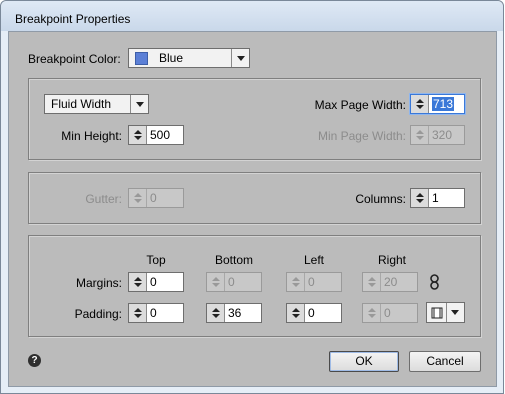  I want to click on gutter-value: 0, so click(153, 198).